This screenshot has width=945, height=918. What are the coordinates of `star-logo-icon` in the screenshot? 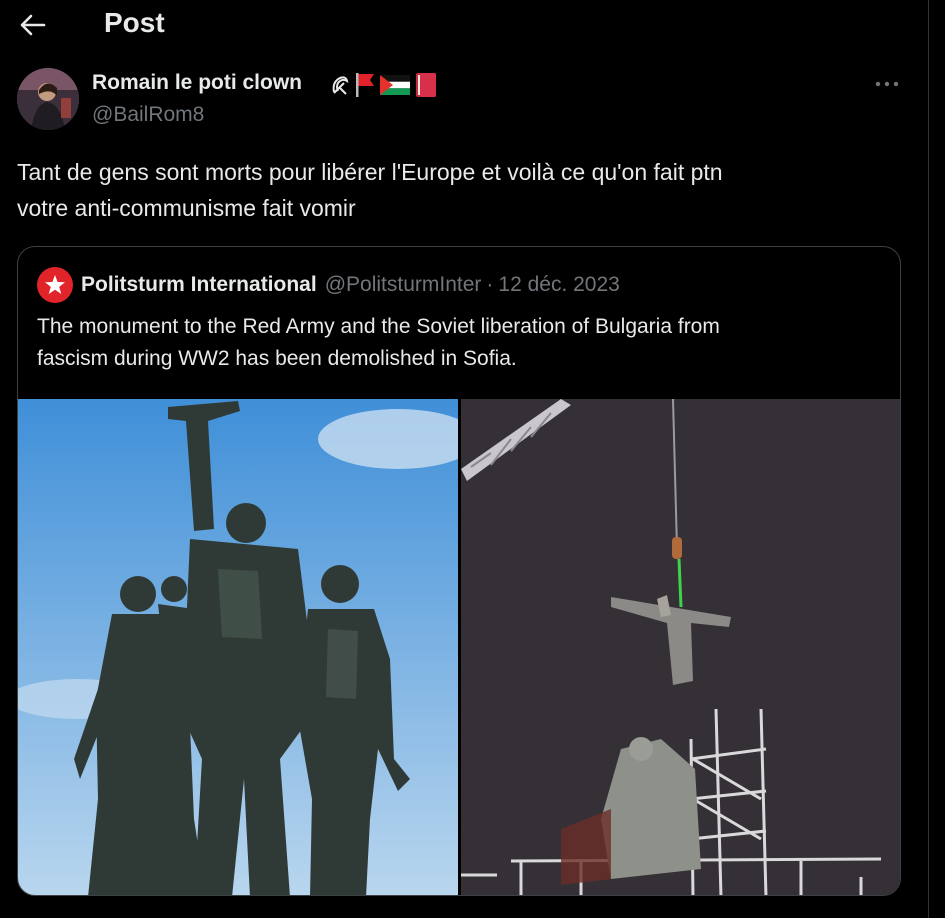 It's located at (55, 284).